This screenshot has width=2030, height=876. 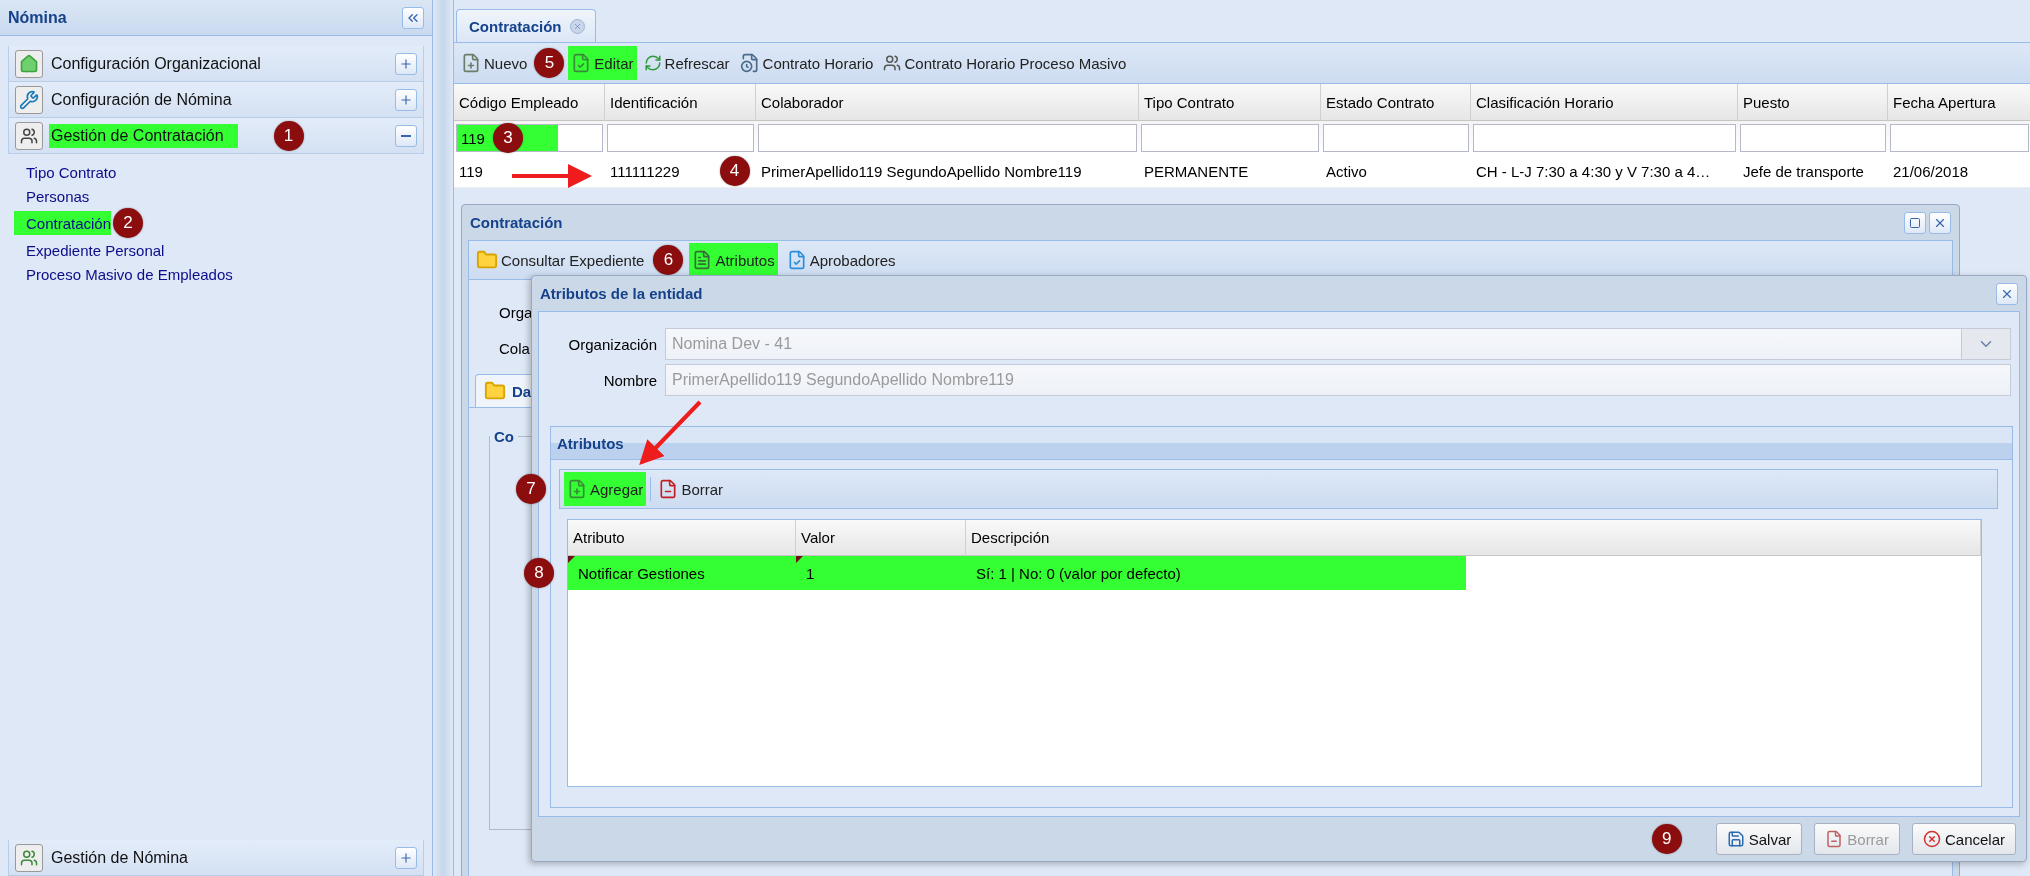 What do you see at coordinates (641, 573) in the screenshot?
I see `table-cell: Notificar Gestiones` at bounding box center [641, 573].